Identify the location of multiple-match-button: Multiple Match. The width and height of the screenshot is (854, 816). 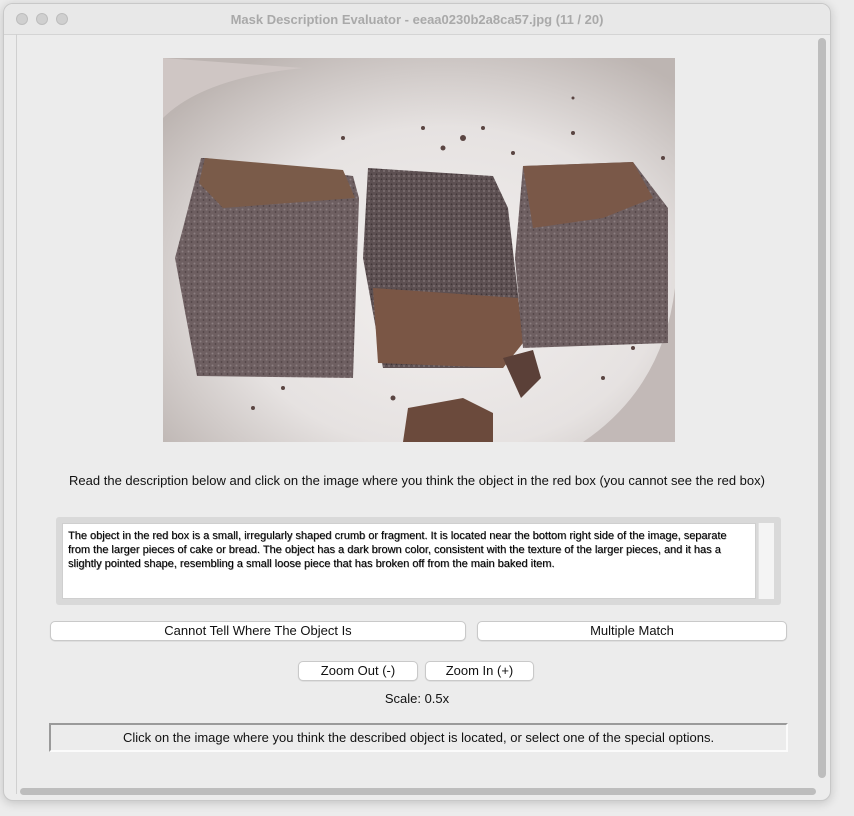
(632, 631).